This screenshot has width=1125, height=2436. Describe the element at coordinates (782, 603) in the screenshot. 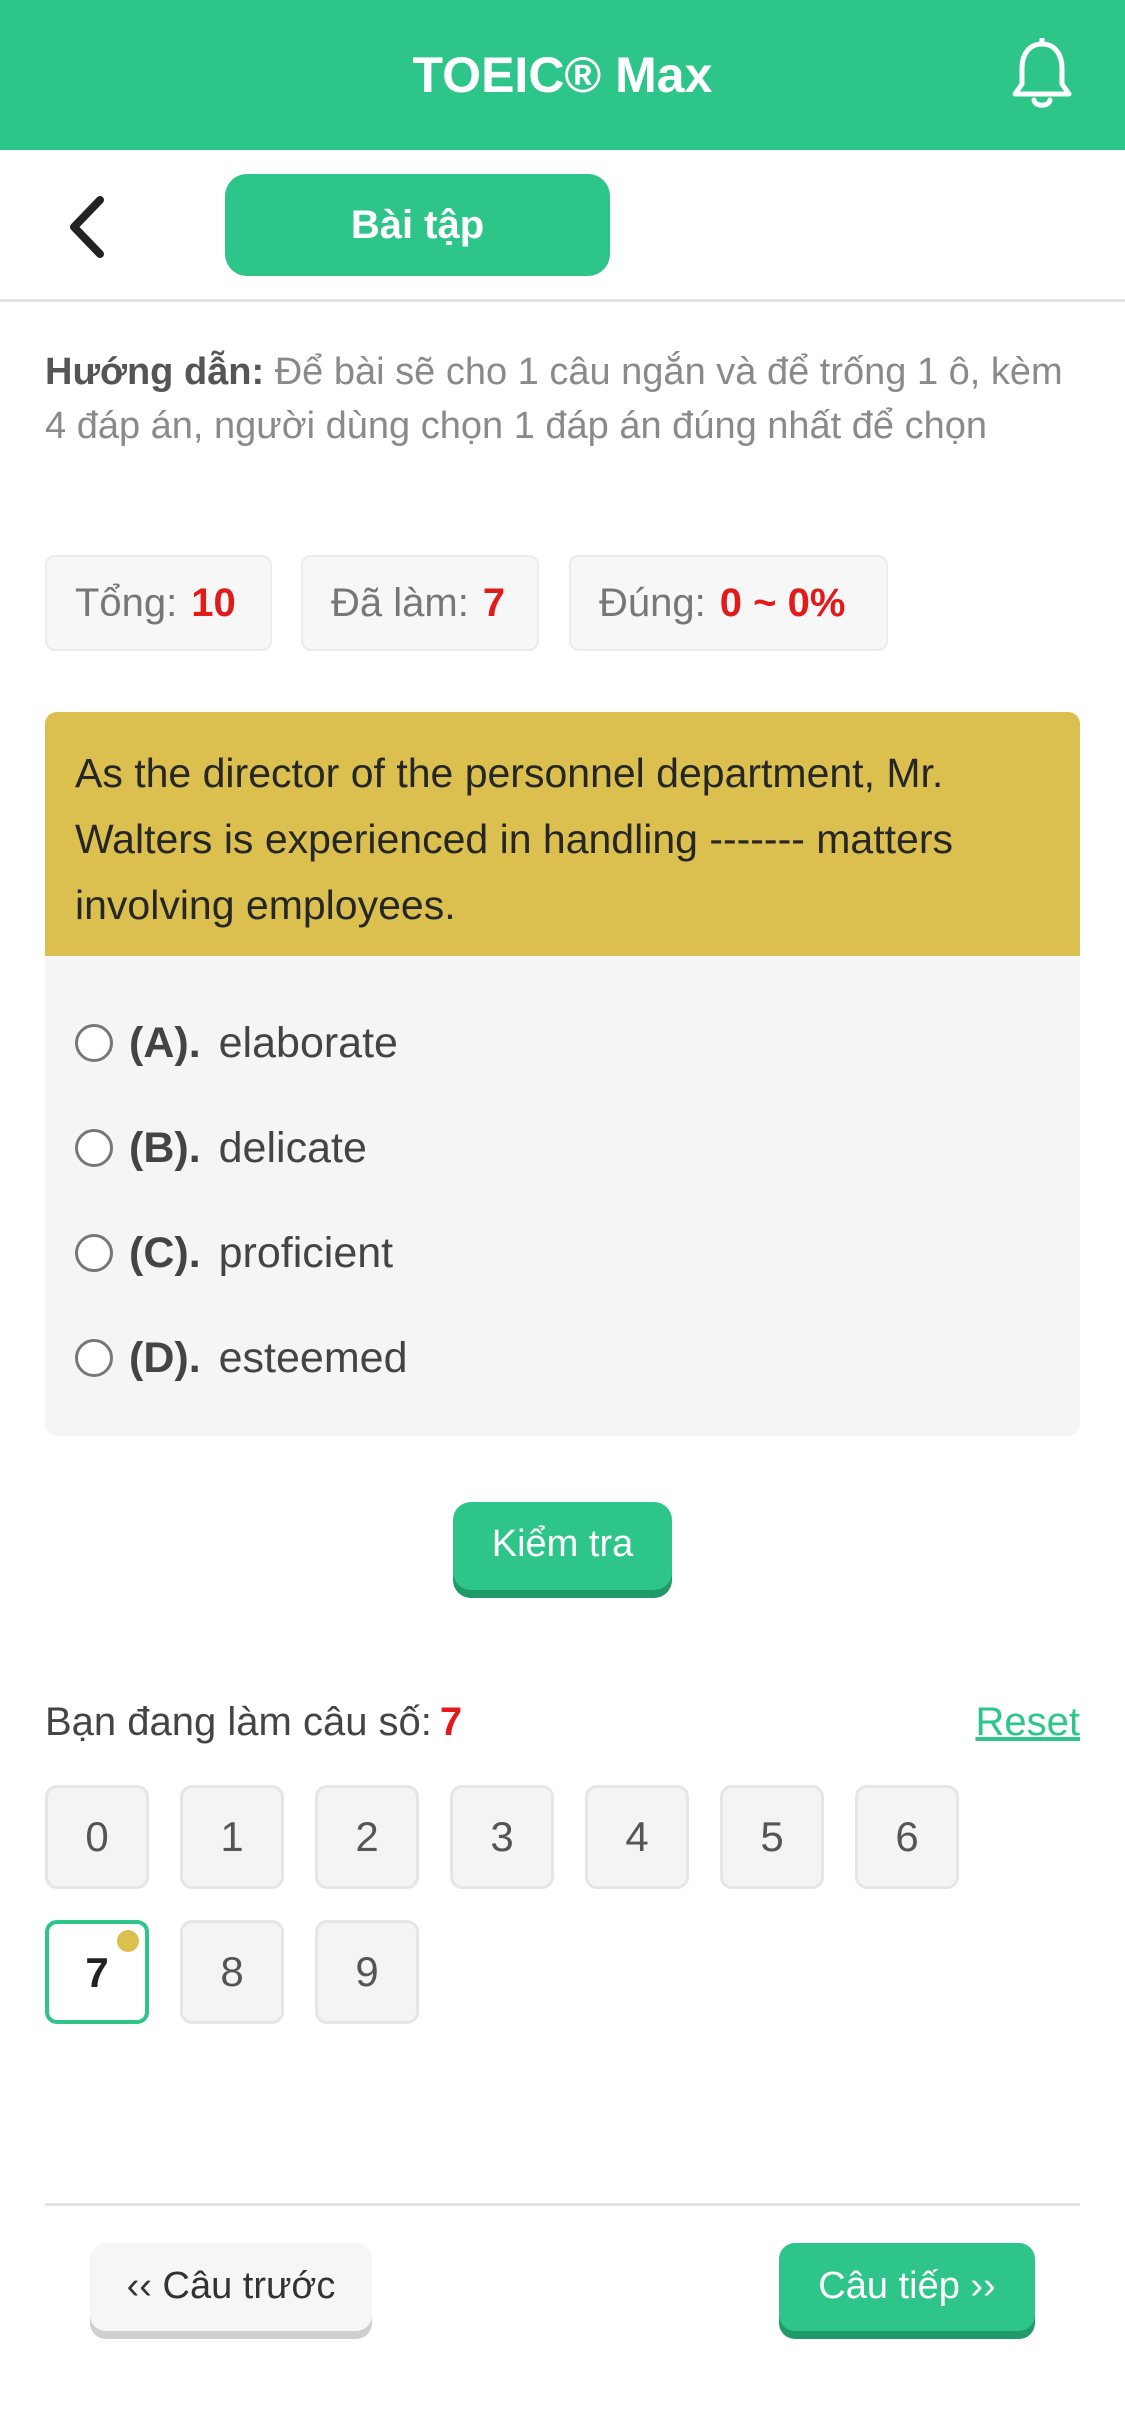

I see `stat-correct-value: 0 ~ 0%` at that location.